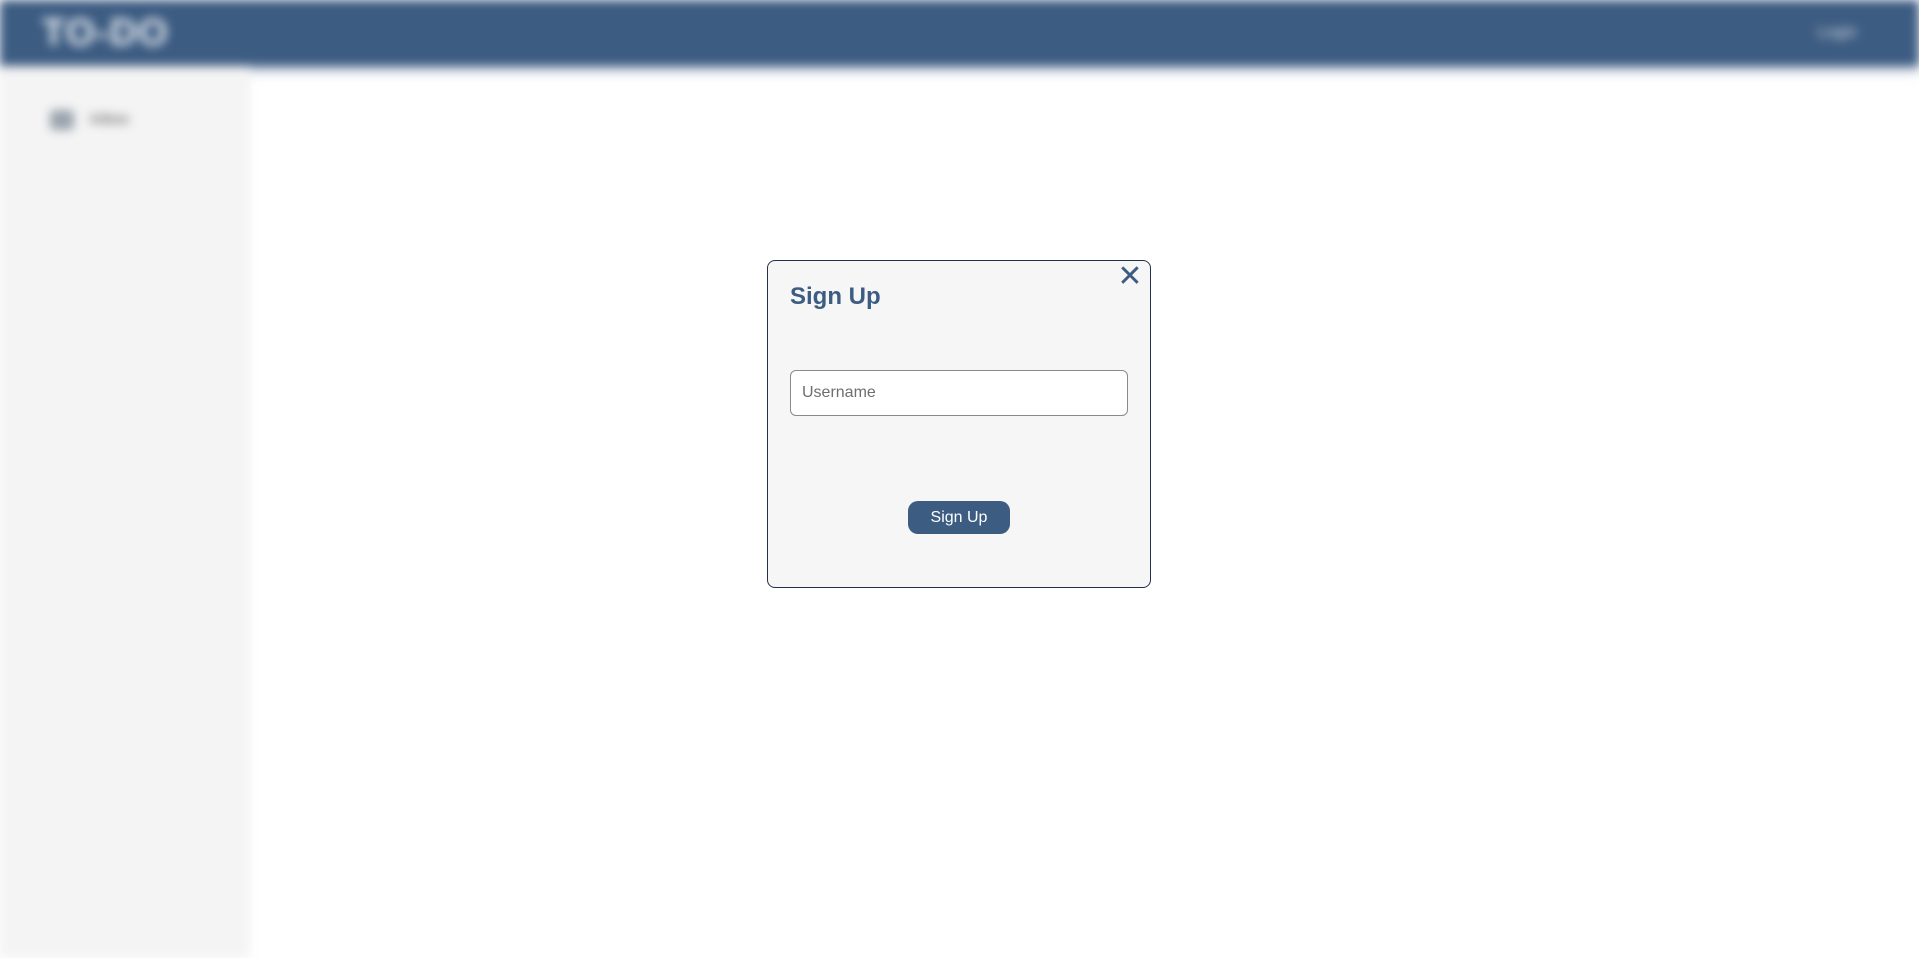  Describe the element at coordinates (835, 296) in the screenshot. I see `modal-title: Sign Up` at that location.